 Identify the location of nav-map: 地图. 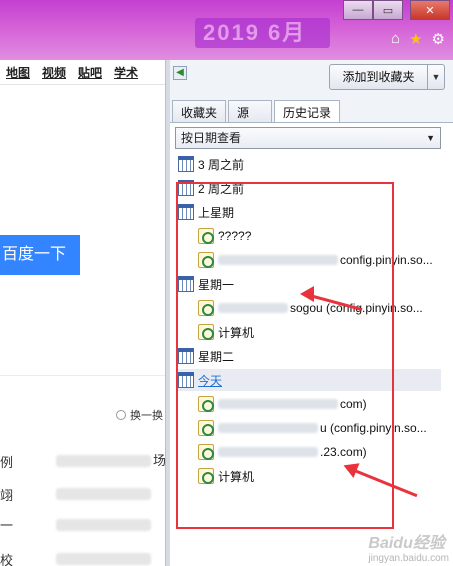
(18, 72).